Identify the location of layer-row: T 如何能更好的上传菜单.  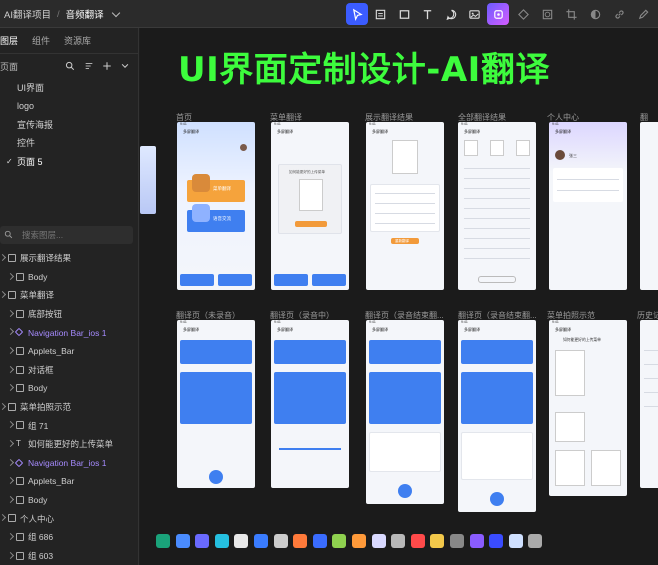
(69, 444).